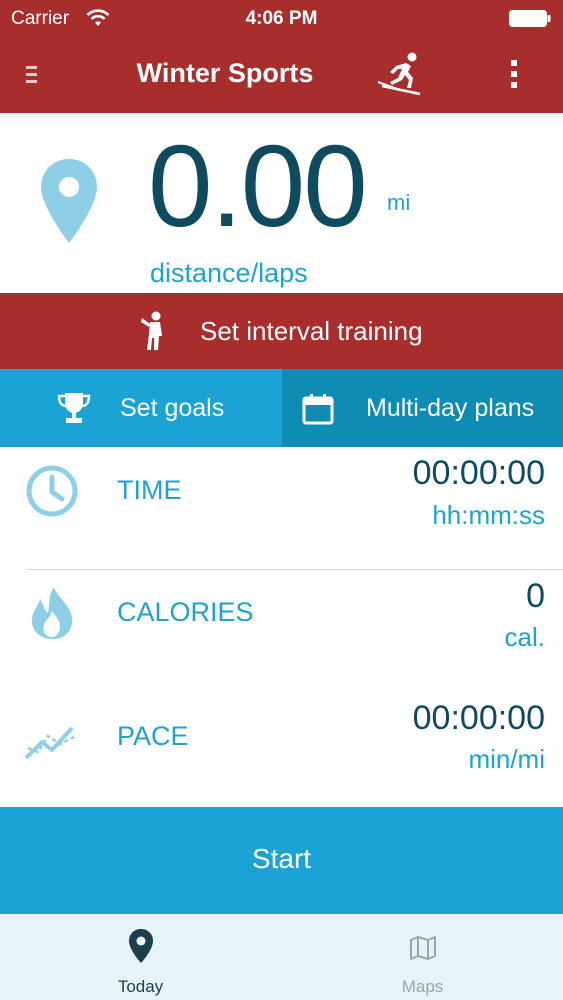 The image size is (563, 1000). Describe the element at coordinates (488, 515) in the screenshot. I see `time-unit: hh:mm:ss` at that location.